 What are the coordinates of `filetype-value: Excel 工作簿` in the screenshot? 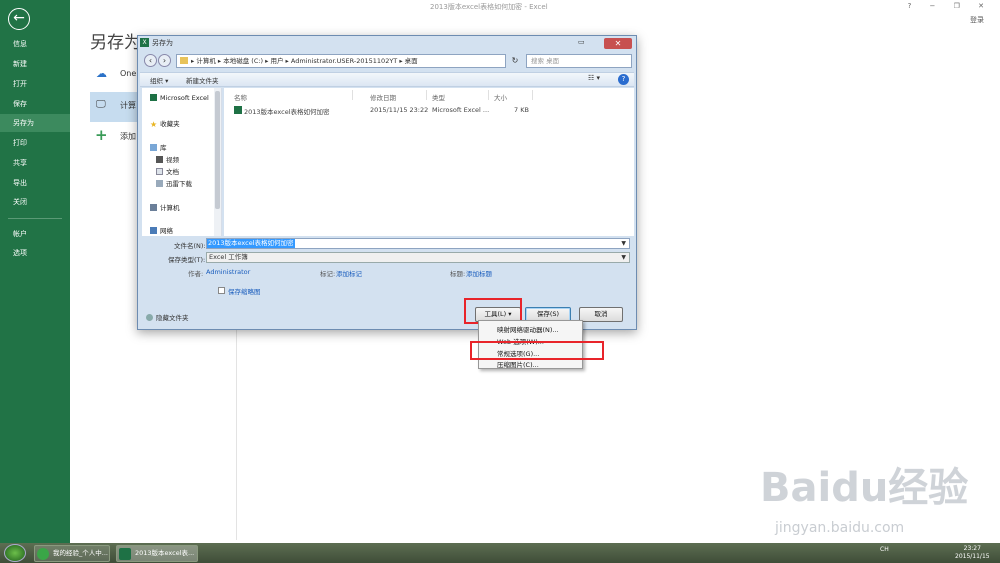 It's located at (228, 257).